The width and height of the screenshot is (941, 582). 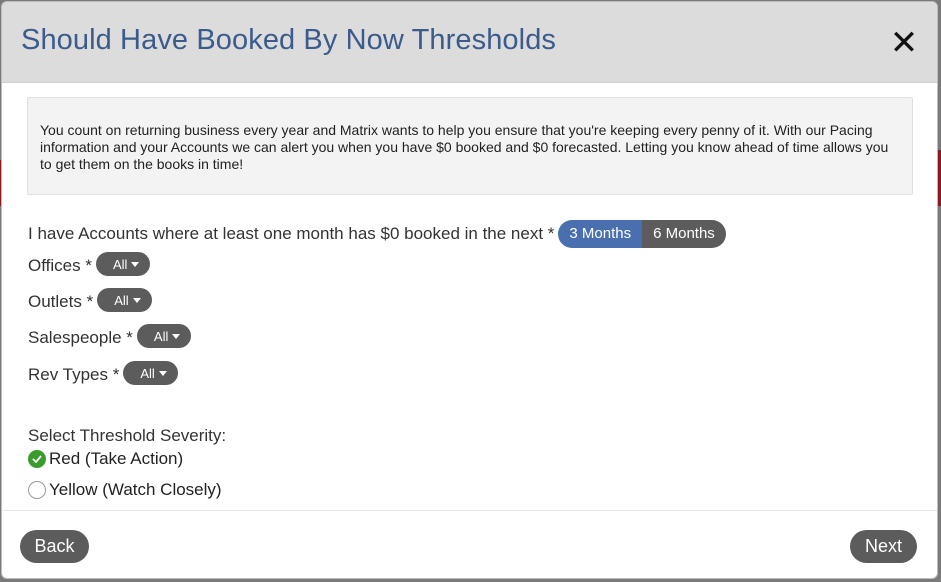 What do you see at coordinates (61, 301) in the screenshot?
I see `outlets-label: Outlets *` at bounding box center [61, 301].